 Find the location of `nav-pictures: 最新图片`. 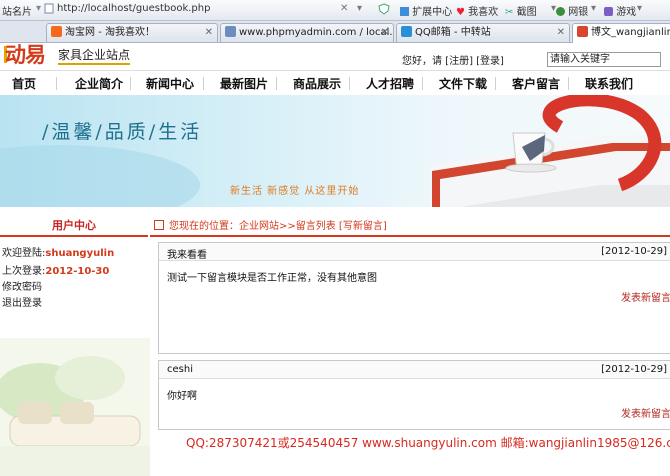

nav-pictures: 最新图片 is located at coordinates (244, 83).